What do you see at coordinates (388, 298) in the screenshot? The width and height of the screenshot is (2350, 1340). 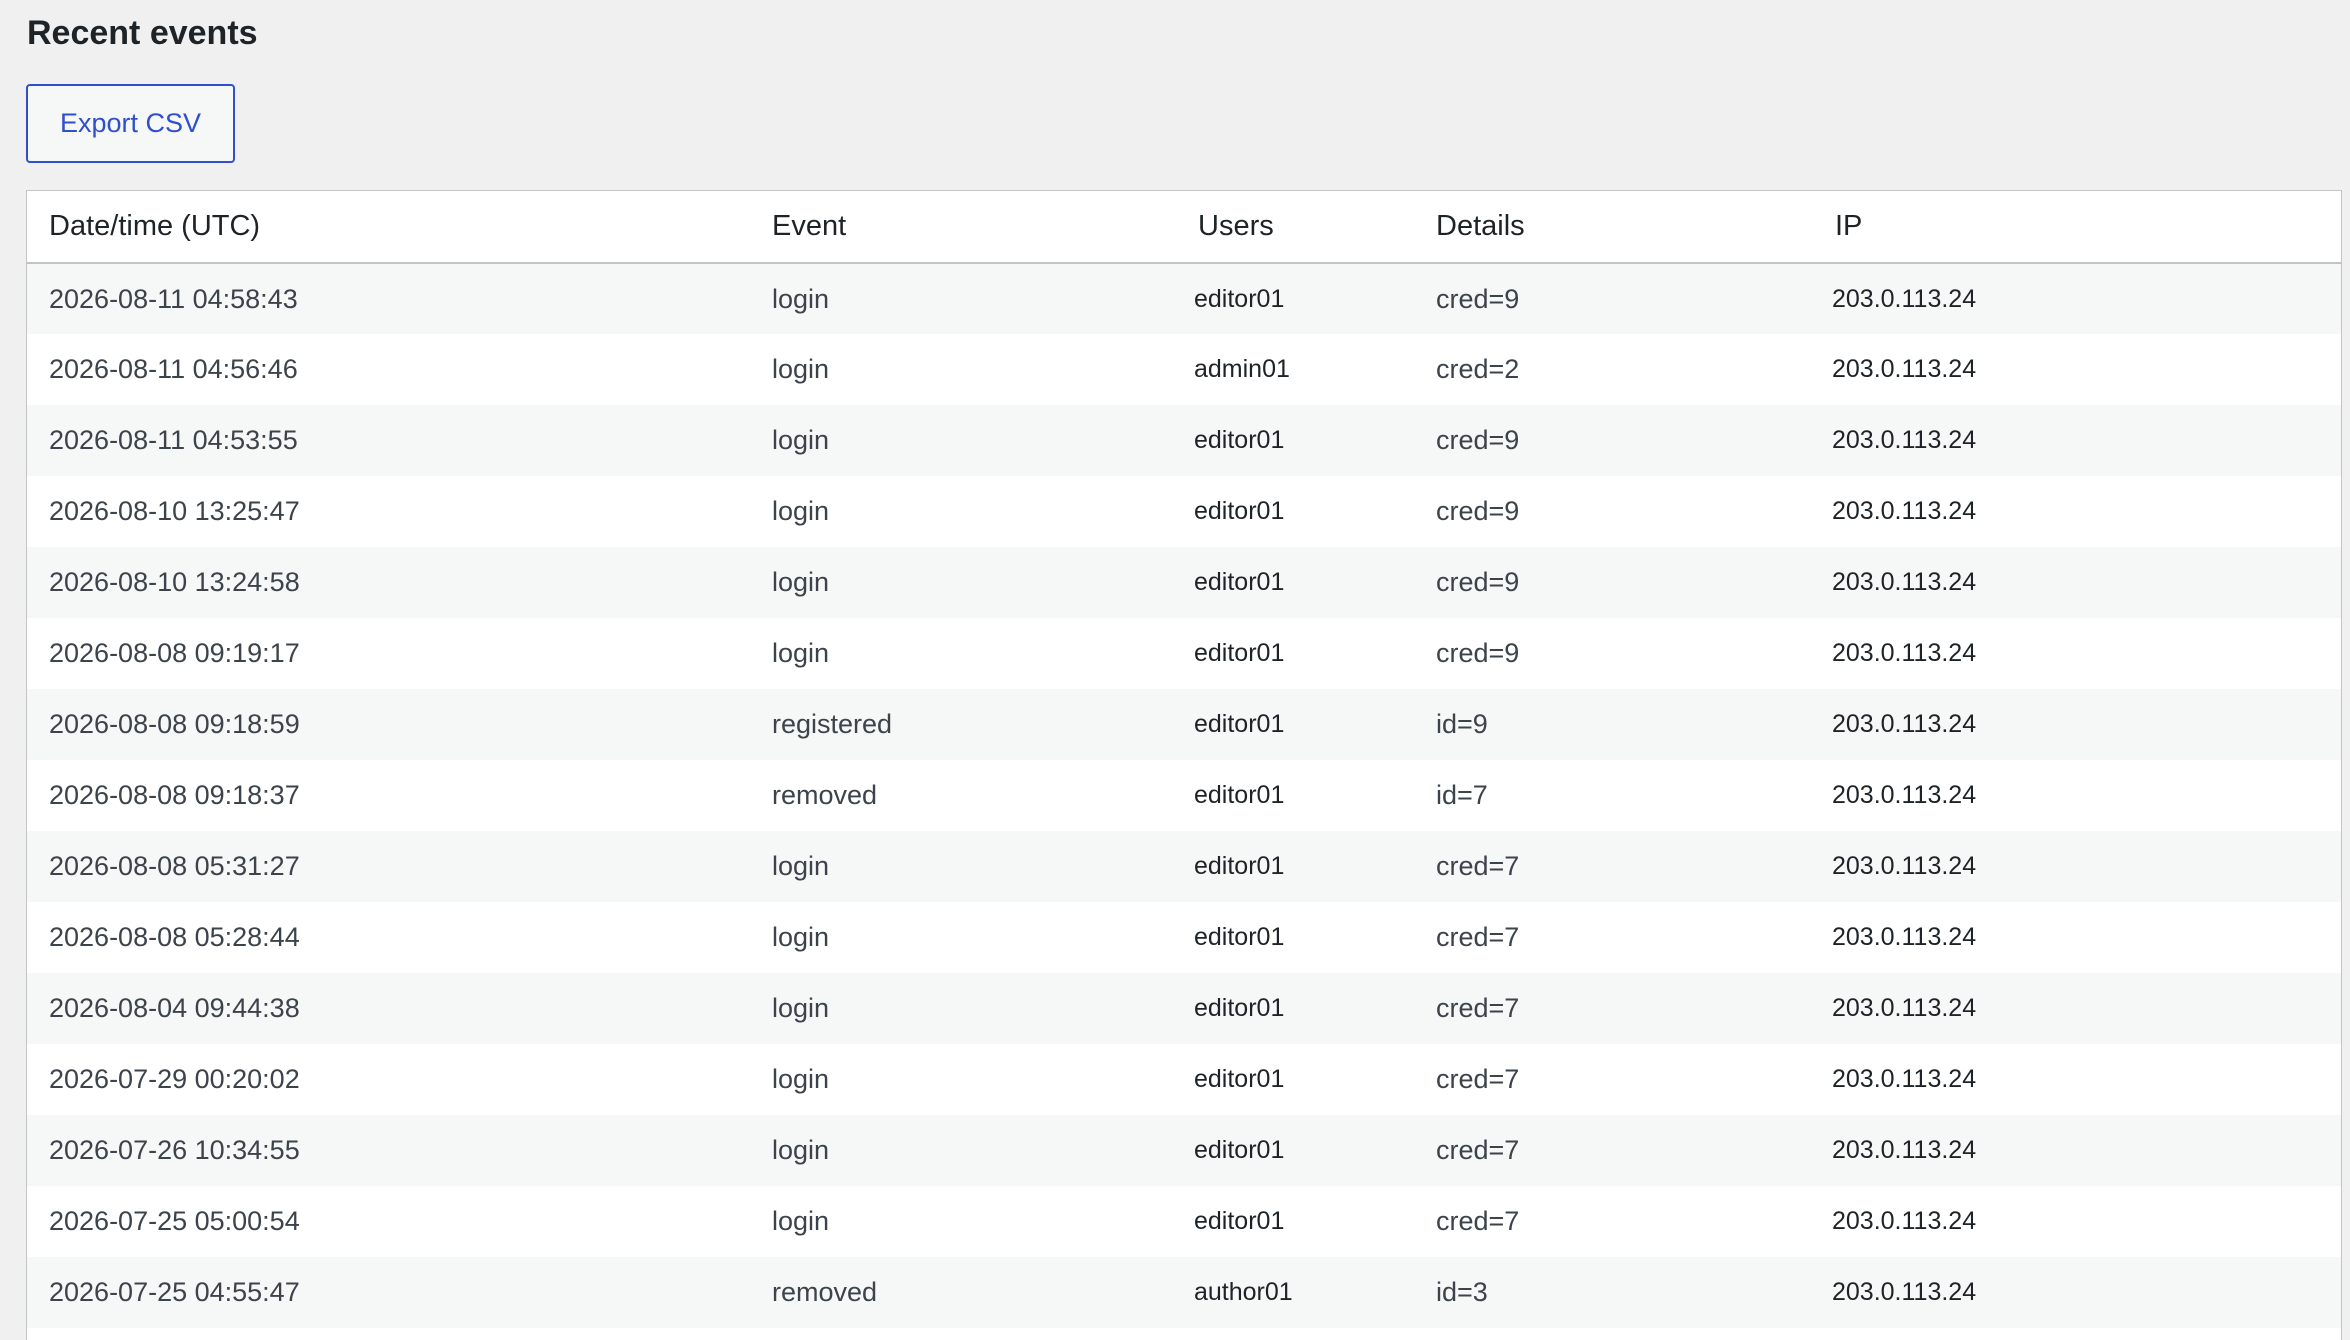 I see `cell-datetime: 2026-08-11 04:58:43` at bounding box center [388, 298].